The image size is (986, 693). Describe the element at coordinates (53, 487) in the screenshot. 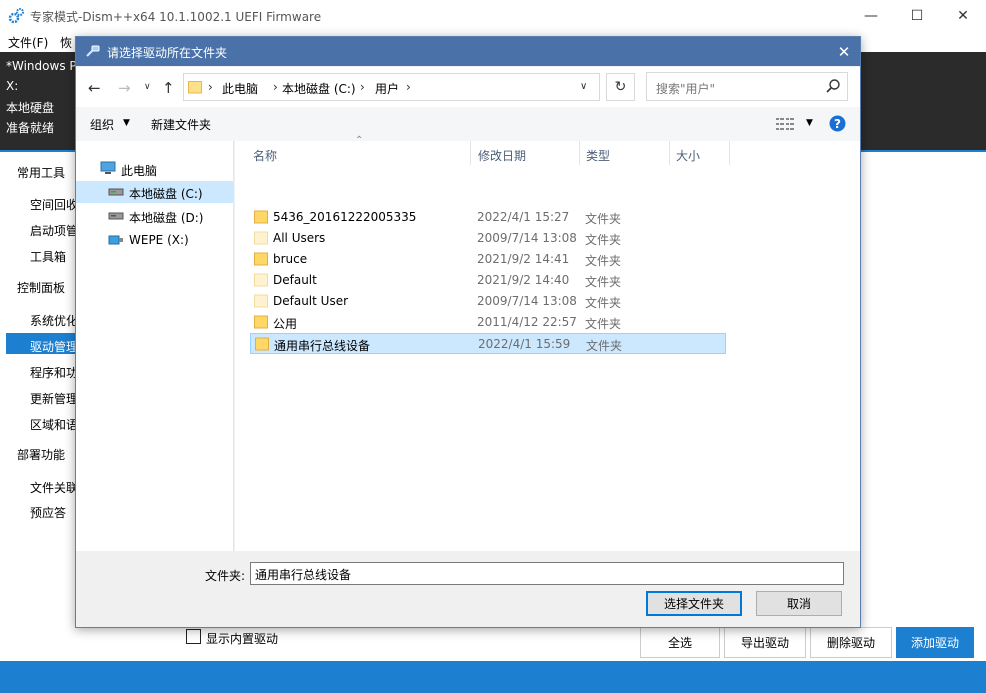

I see `nav-item-file-association: 文件关联` at that location.